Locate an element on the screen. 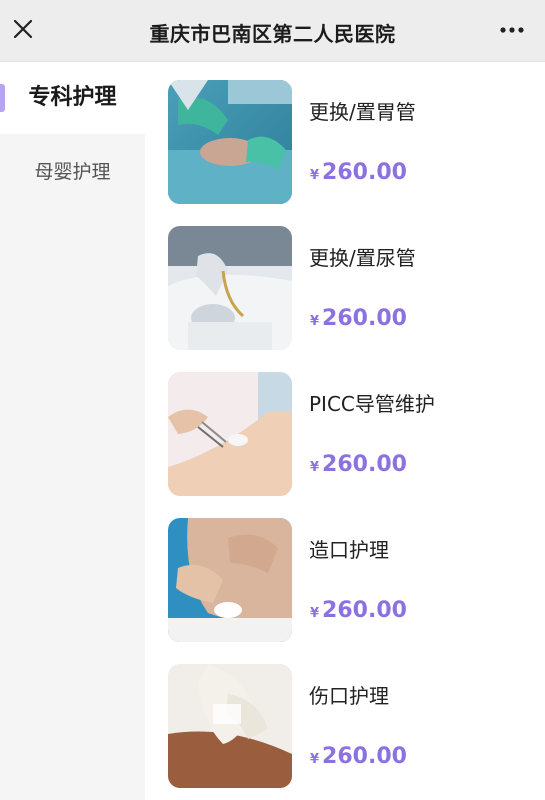 The width and height of the screenshot is (545, 800). service-title: 造口护理 is located at coordinates (349, 550).